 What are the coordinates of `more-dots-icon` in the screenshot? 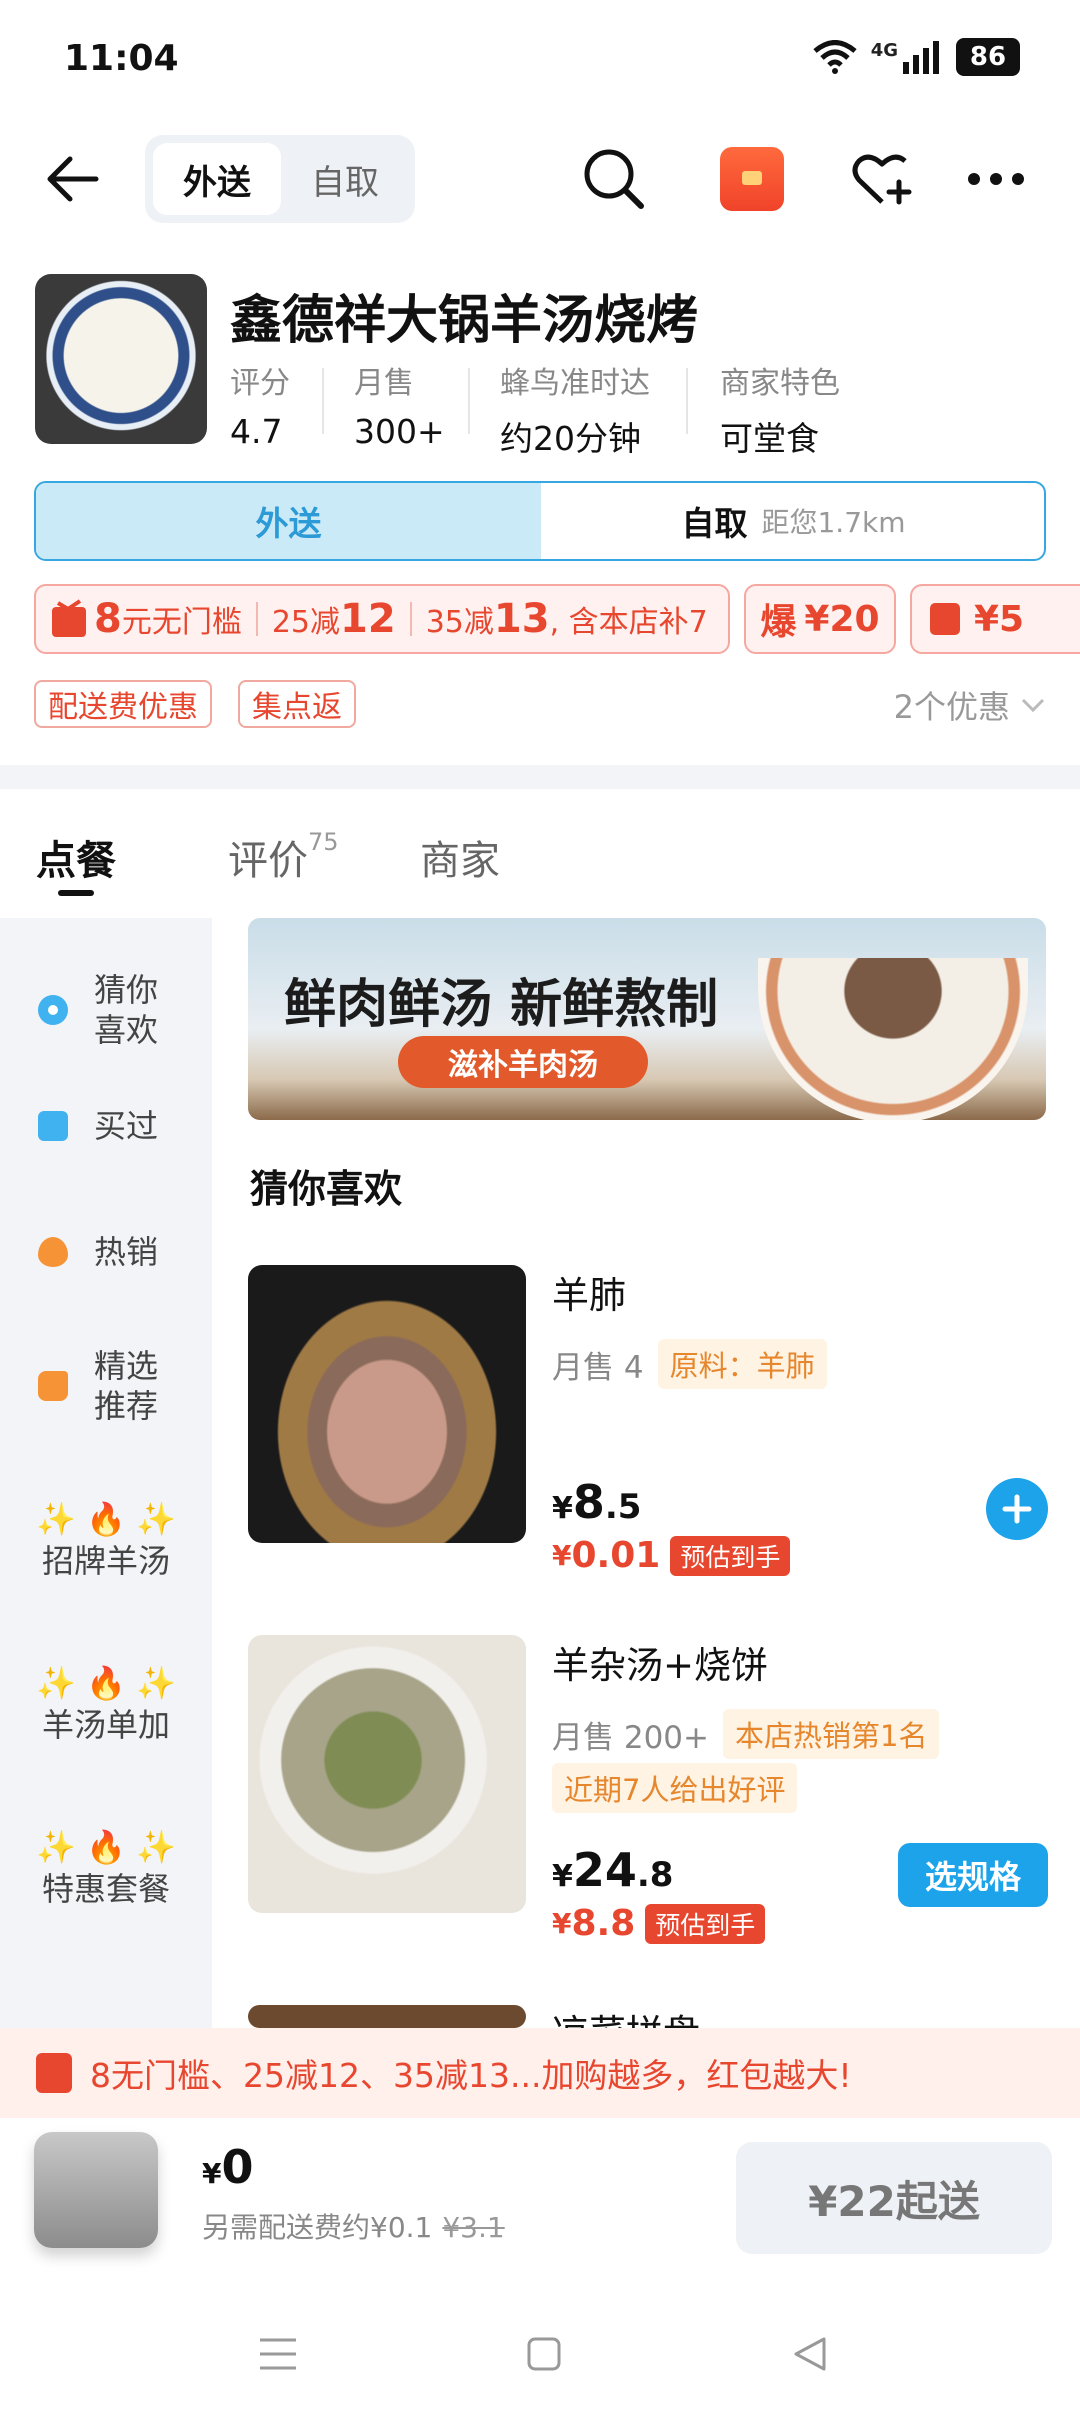 It's located at (996, 179).